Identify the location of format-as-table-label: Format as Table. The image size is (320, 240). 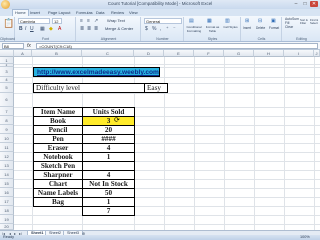
(212, 29).